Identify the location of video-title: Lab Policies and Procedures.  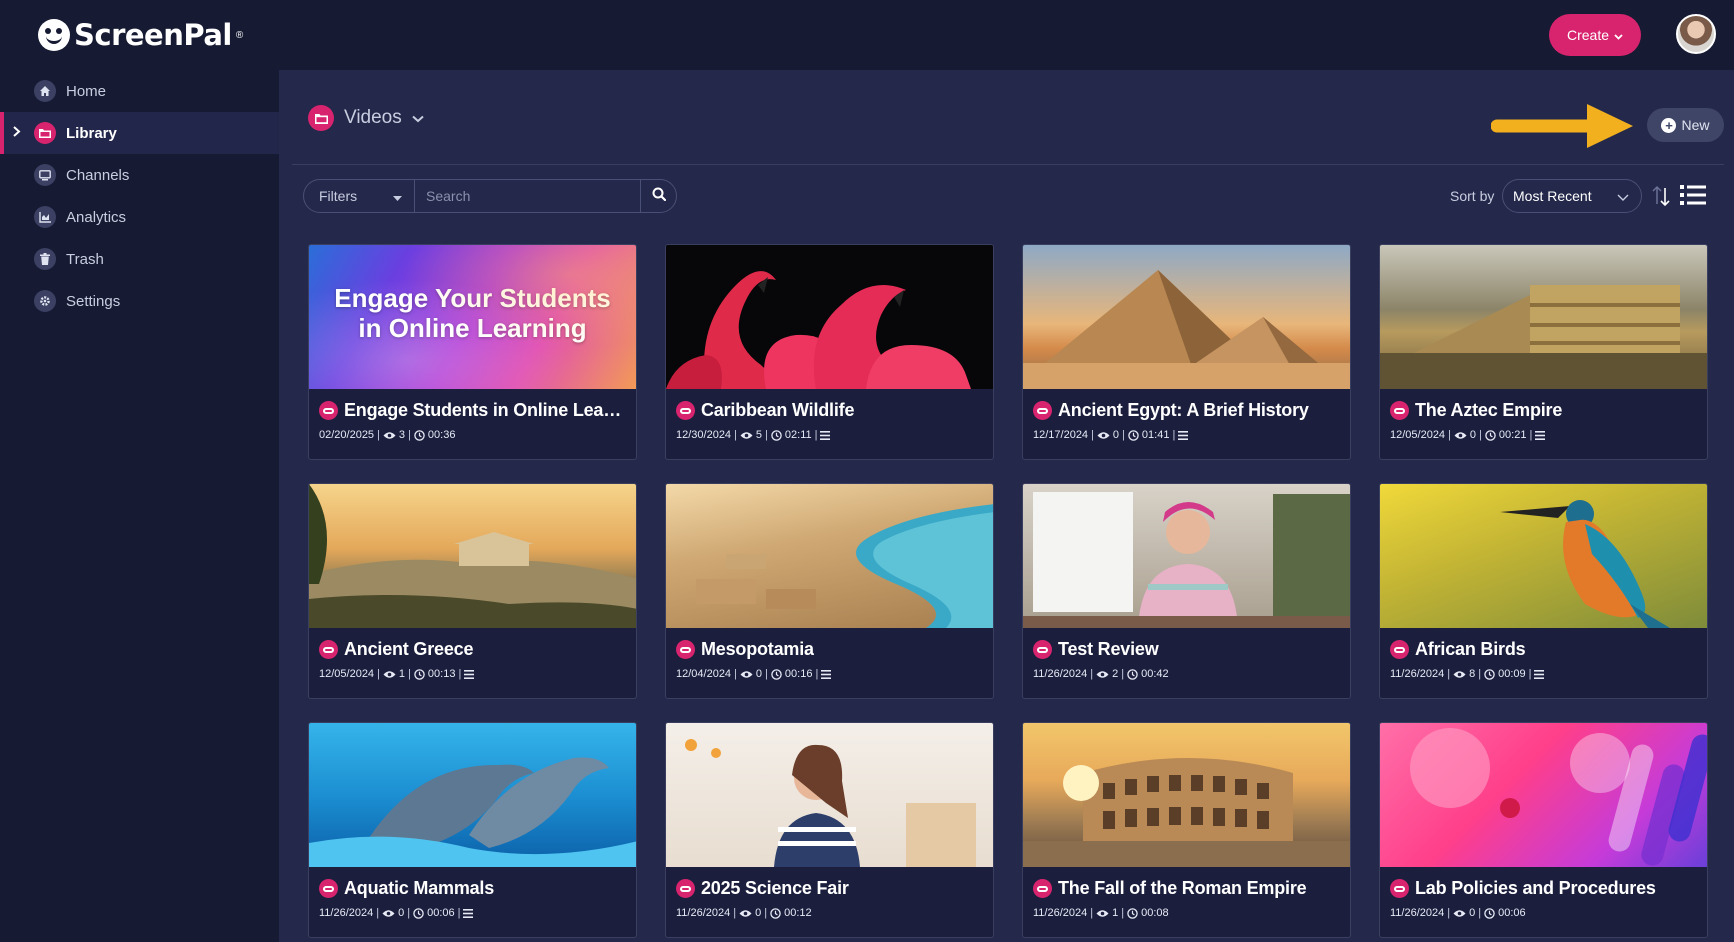
(1535, 888).